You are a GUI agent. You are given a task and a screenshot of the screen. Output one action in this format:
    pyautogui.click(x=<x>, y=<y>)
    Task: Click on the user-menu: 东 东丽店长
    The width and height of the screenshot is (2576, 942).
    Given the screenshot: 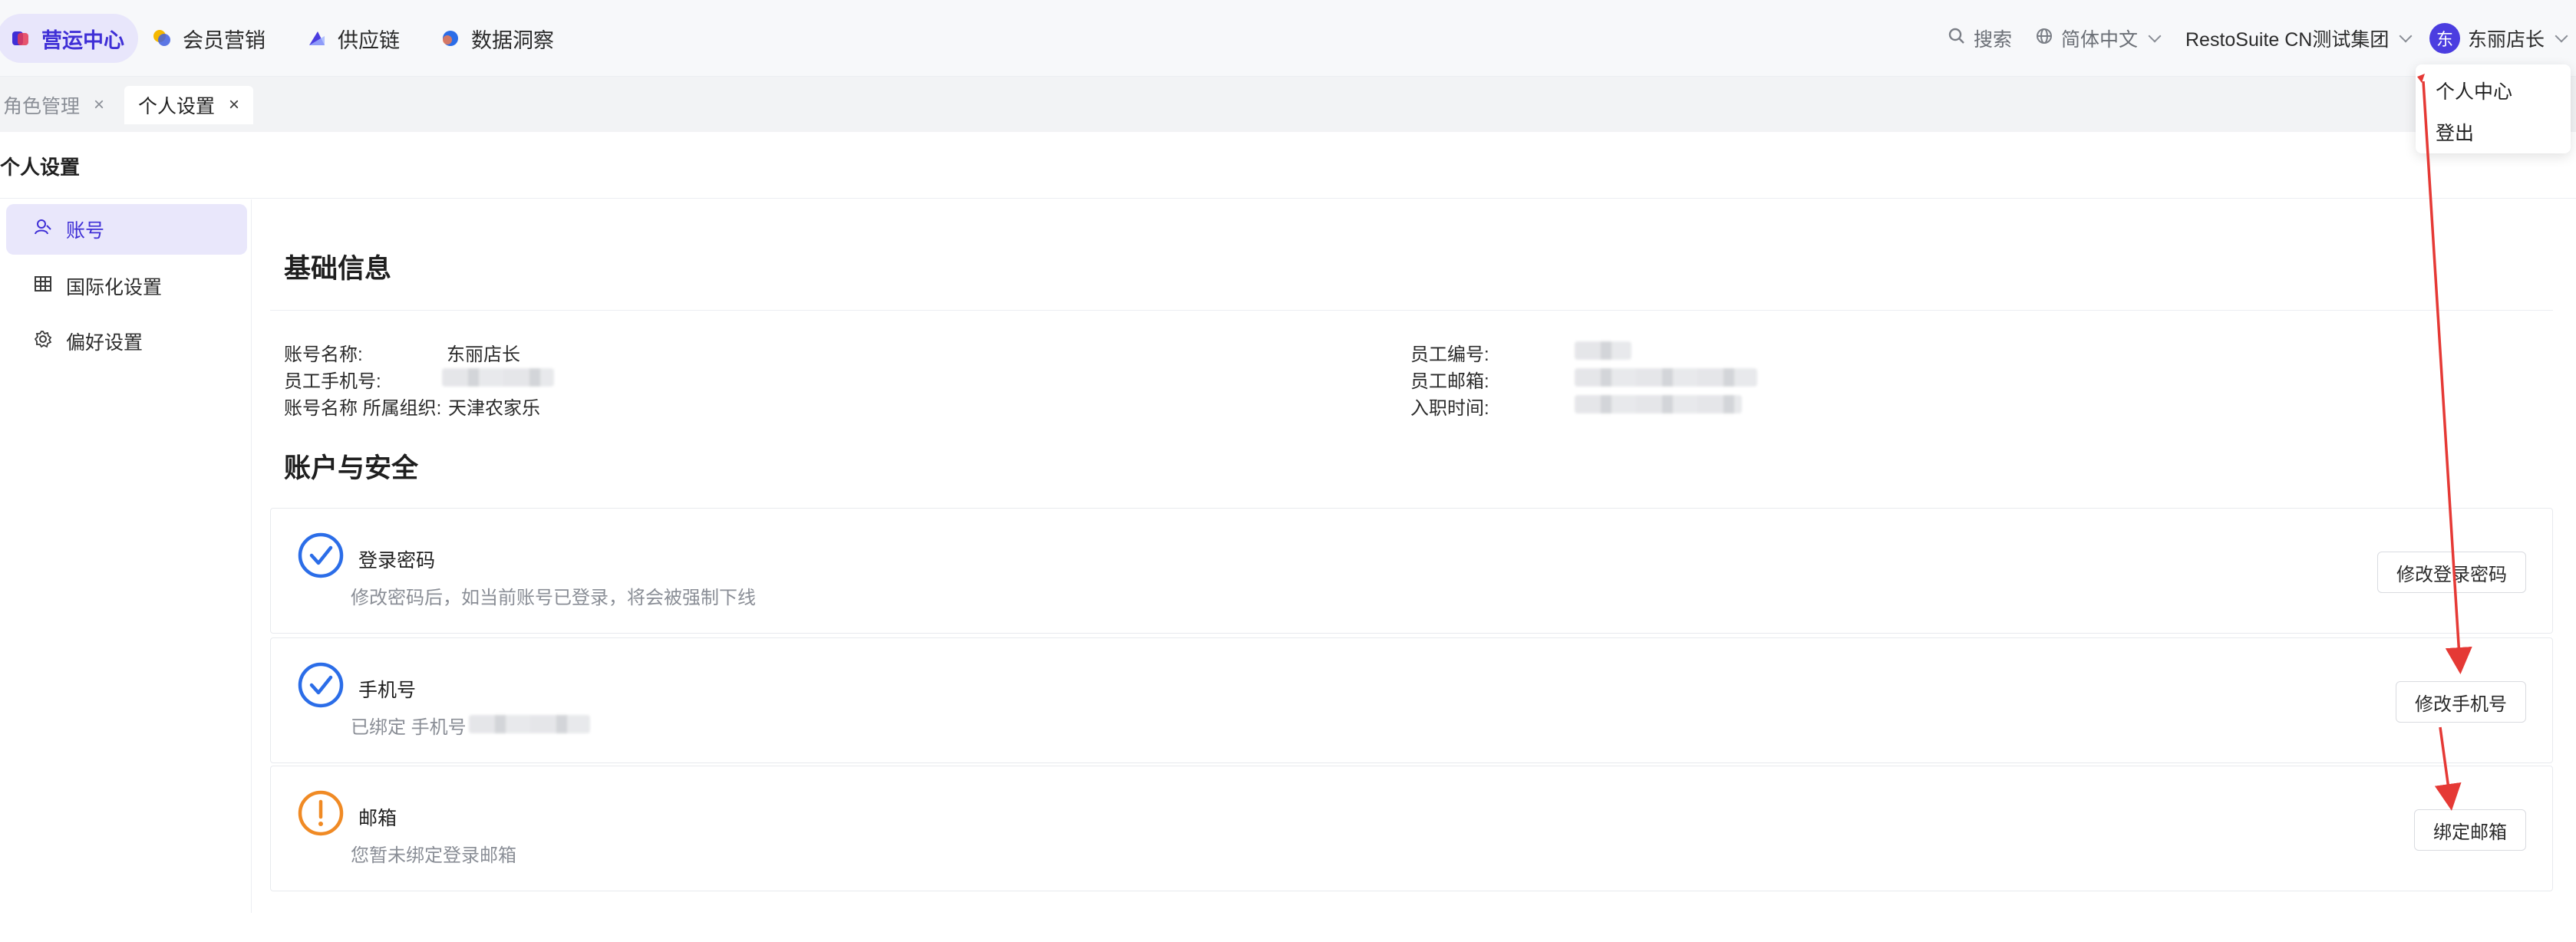 What is the action you would take?
    pyautogui.click(x=2498, y=38)
    